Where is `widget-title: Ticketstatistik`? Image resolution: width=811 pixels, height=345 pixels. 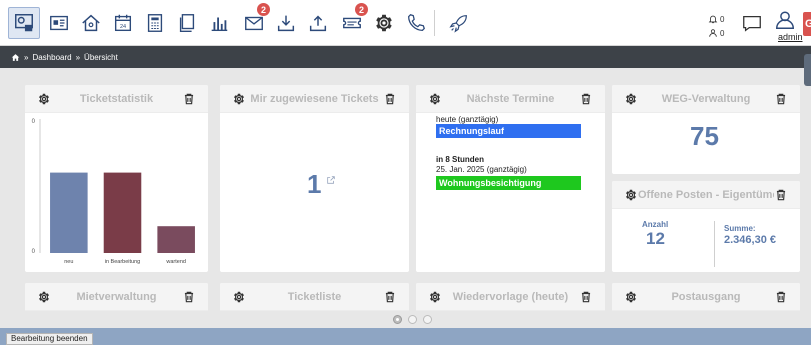
widget-title: Ticketstatistik is located at coordinates (116, 98).